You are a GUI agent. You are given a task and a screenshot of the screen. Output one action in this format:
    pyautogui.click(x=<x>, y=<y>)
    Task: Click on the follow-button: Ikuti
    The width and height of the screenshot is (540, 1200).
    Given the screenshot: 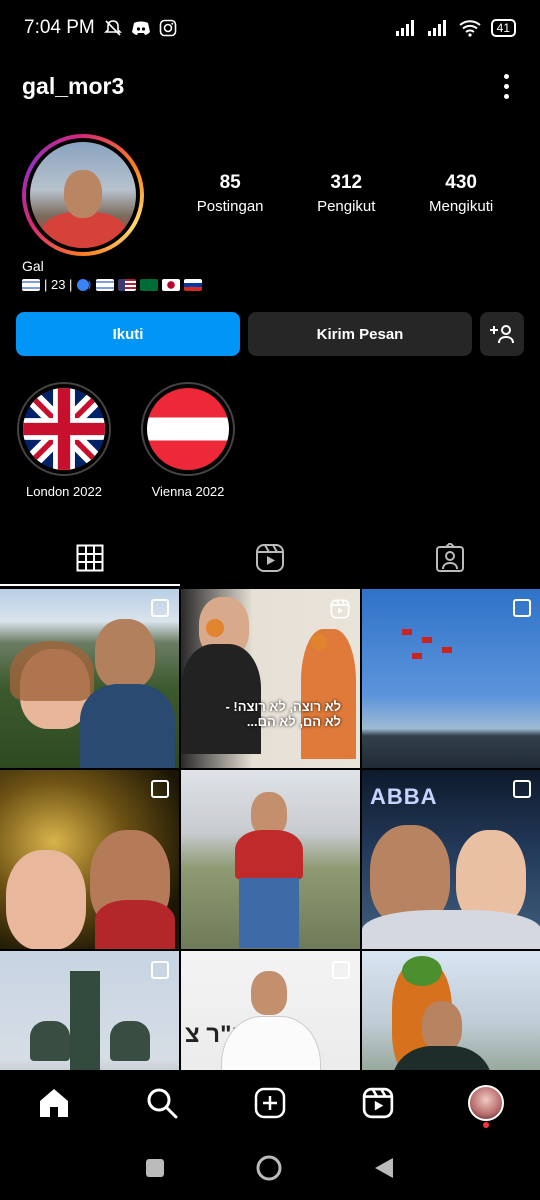 What is the action you would take?
    pyautogui.click(x=128, y=334)
    